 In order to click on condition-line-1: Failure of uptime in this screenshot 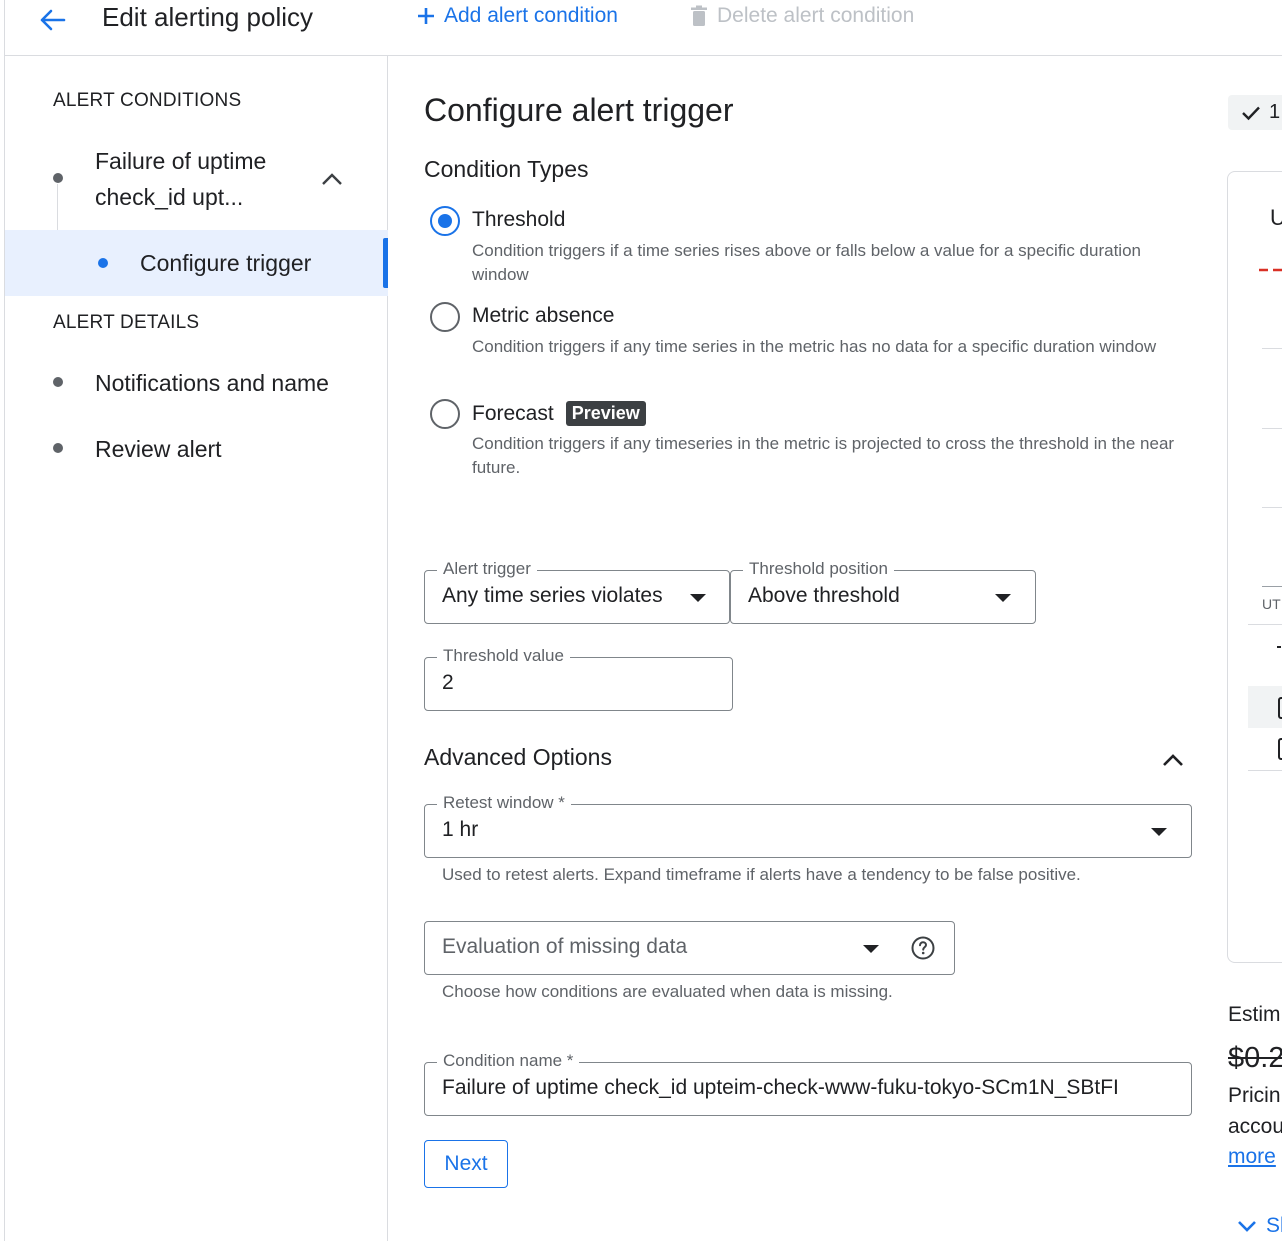, I will do `click(181, 161)`.